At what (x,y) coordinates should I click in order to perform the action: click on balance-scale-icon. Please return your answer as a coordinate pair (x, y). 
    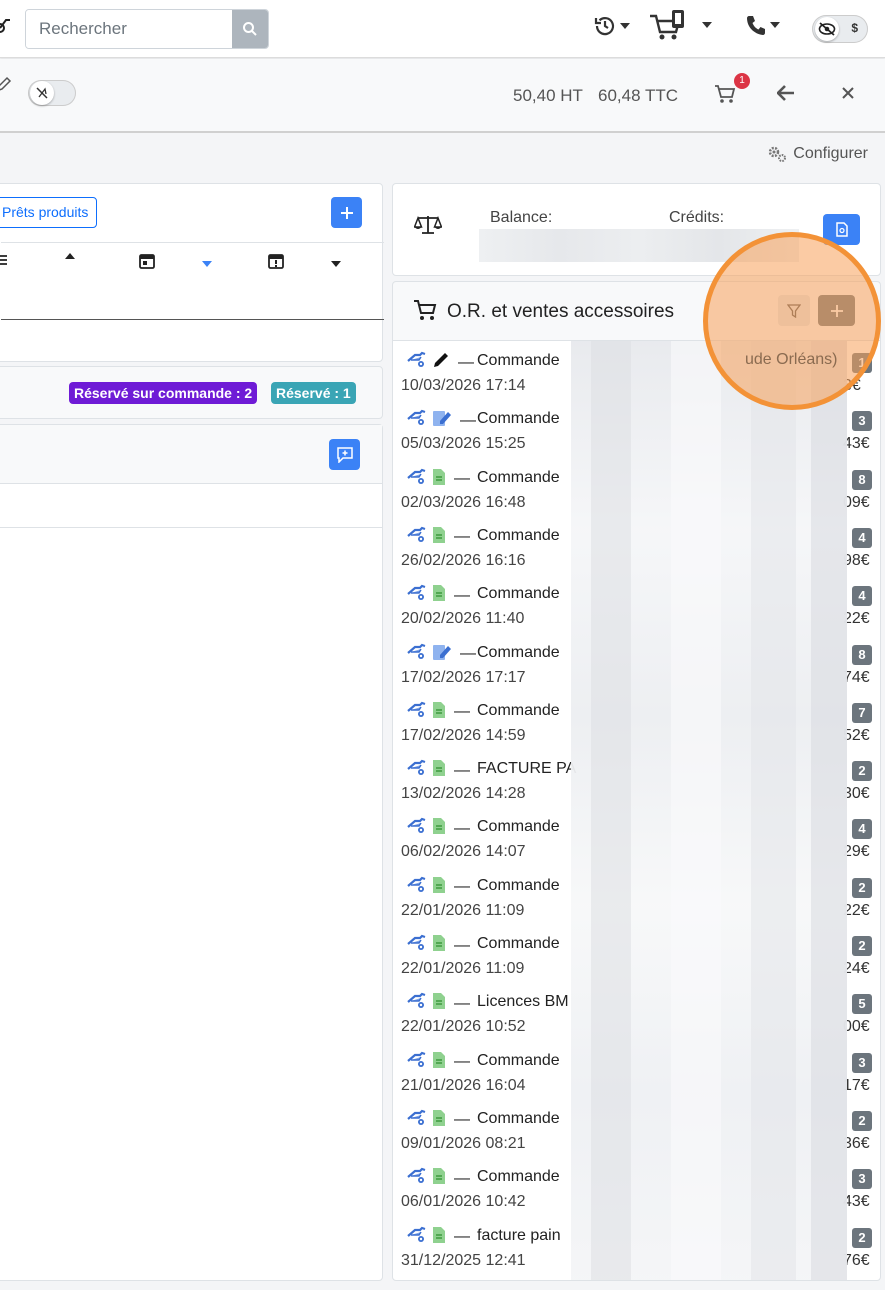
    Looking at the image, I should click on (428, 224).